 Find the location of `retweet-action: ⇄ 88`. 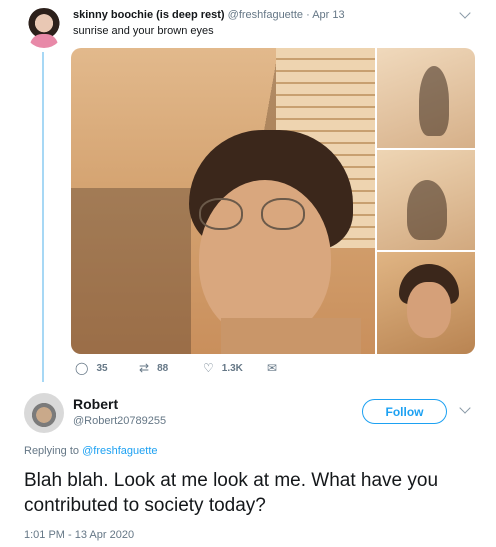

retweet-action: ⇄ 88 is located at coordinates (153, 368).